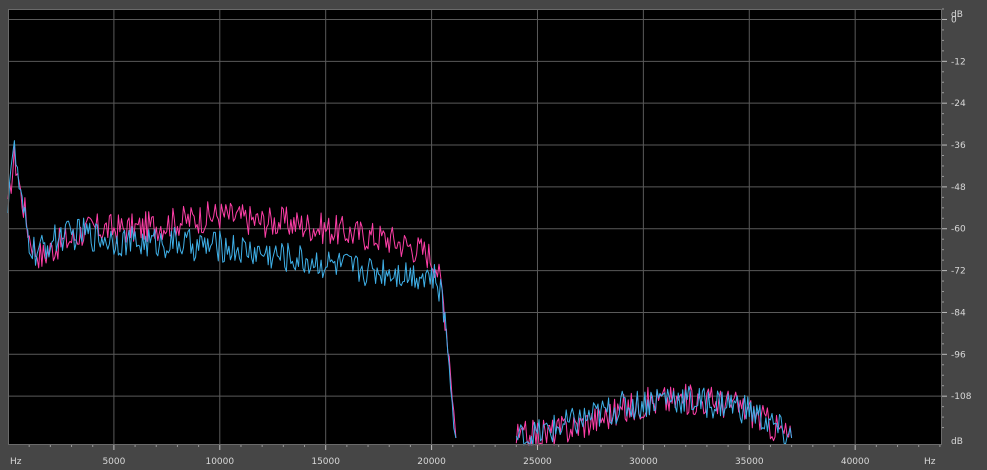 Image resolution: width=987 pixels, height=470 pixels. Describe the element at coordinates (219, 462) in the screenshot. I see `x-tick-label: 10000` at that location.